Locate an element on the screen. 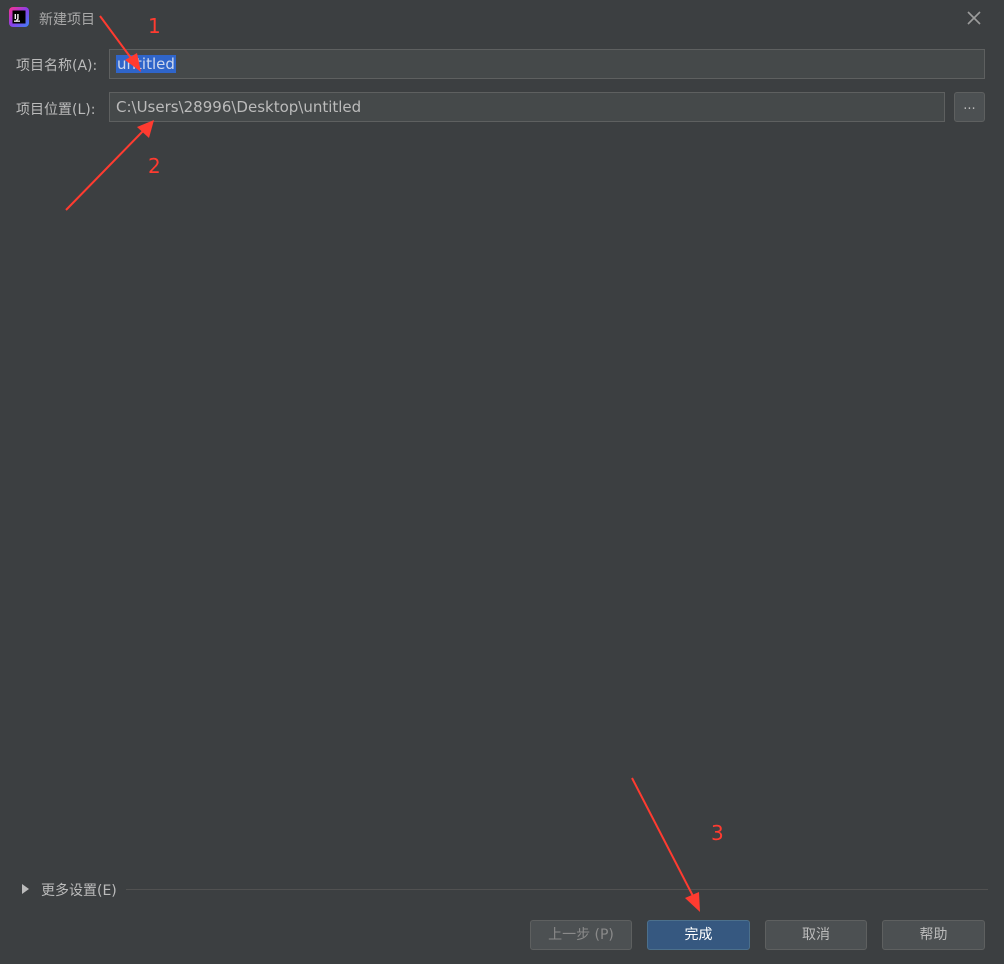  cancel-button: 取消 is located at coordinates (816, 935).